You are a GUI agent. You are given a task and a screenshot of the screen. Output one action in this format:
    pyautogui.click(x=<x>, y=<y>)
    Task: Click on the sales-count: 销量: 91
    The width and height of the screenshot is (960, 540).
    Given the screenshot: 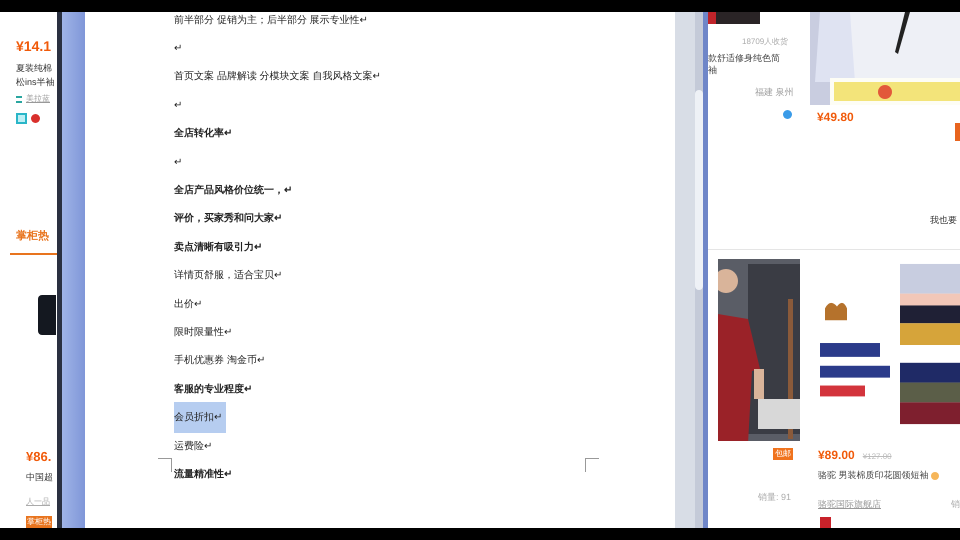 What is the action you would take?
    pyautogui.click(x=775, y=497)
    